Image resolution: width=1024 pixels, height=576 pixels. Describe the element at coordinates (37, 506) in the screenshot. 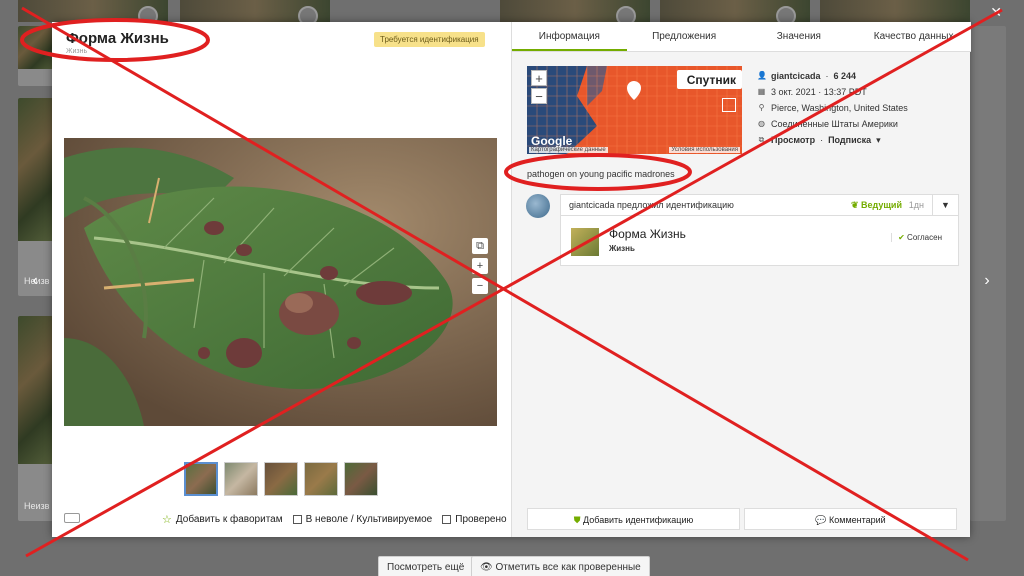

I see `background-card-caption: Неизв` at that location.